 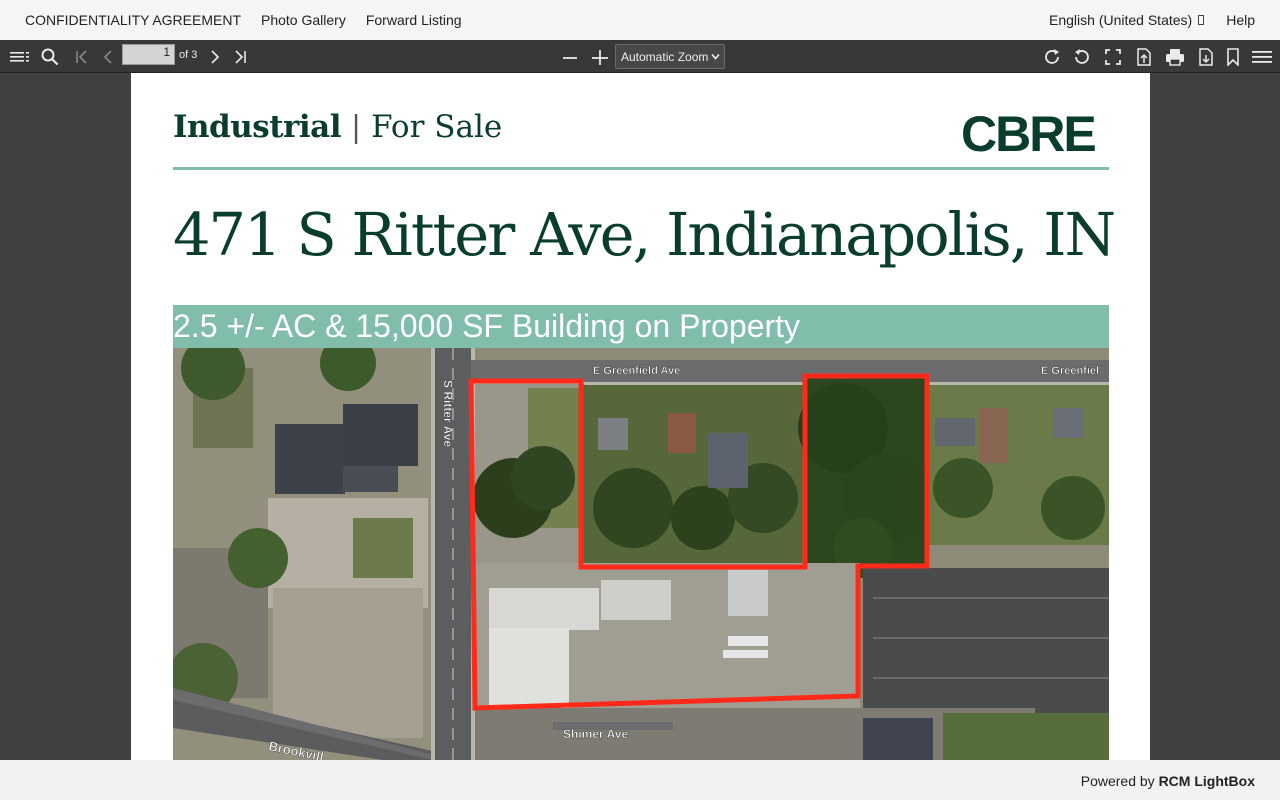 I want to click on language-icon, so click(x=1201, y=20).